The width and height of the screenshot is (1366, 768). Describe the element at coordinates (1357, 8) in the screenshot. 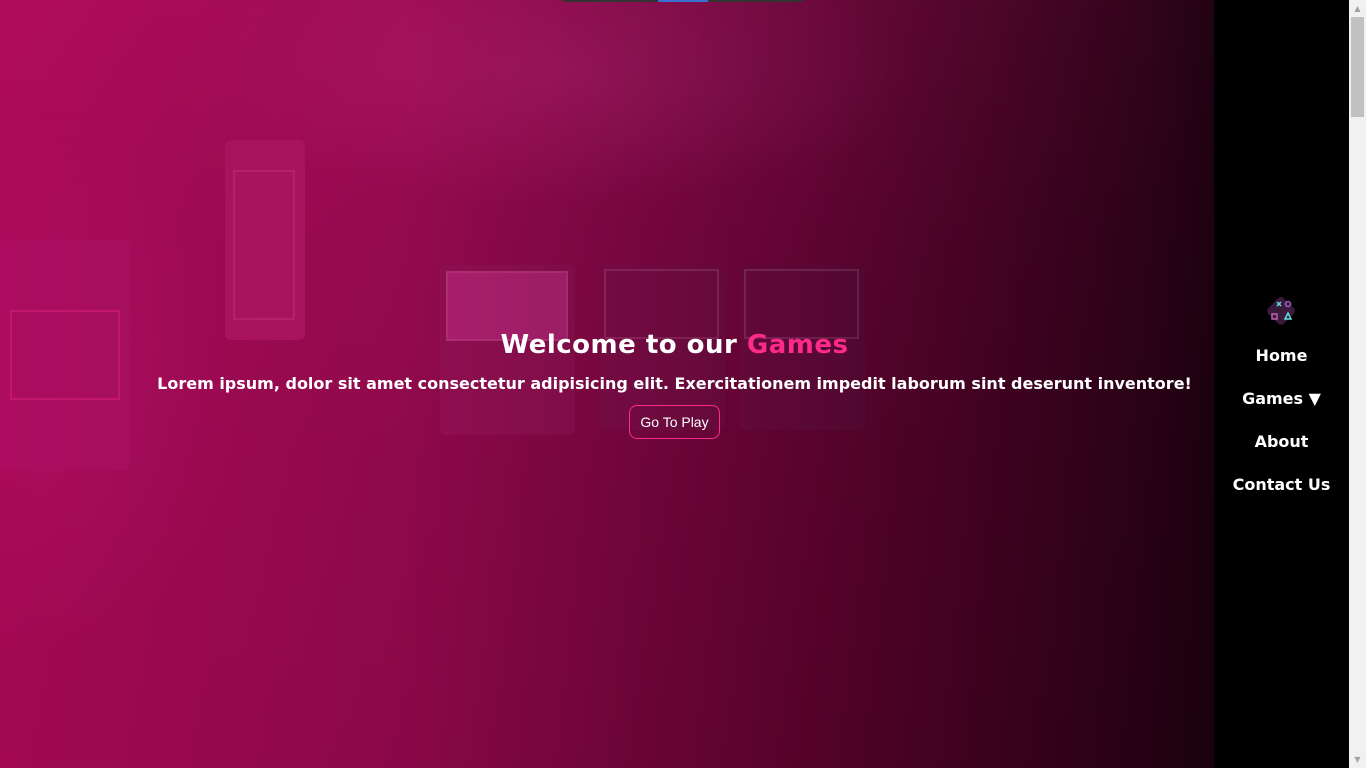

I see `scroll-up-arrow-icon: ▲` at that location.